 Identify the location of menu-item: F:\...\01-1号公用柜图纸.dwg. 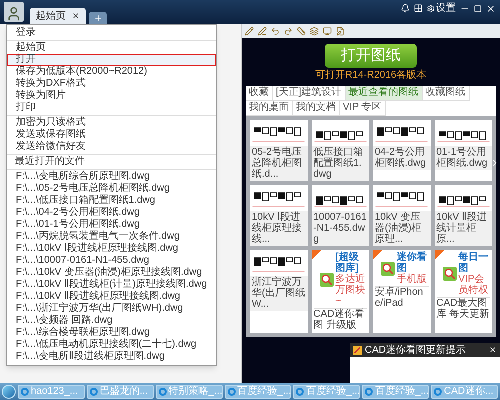
(111, 225).